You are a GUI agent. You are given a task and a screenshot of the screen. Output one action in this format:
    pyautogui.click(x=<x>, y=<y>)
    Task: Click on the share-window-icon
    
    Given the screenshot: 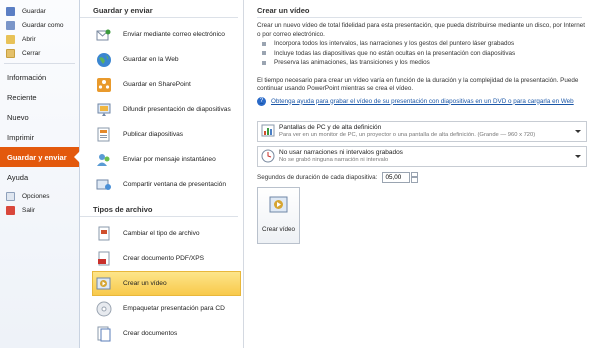 What is the action you would take?
    pyautogui.click(x=104, y=185)
    